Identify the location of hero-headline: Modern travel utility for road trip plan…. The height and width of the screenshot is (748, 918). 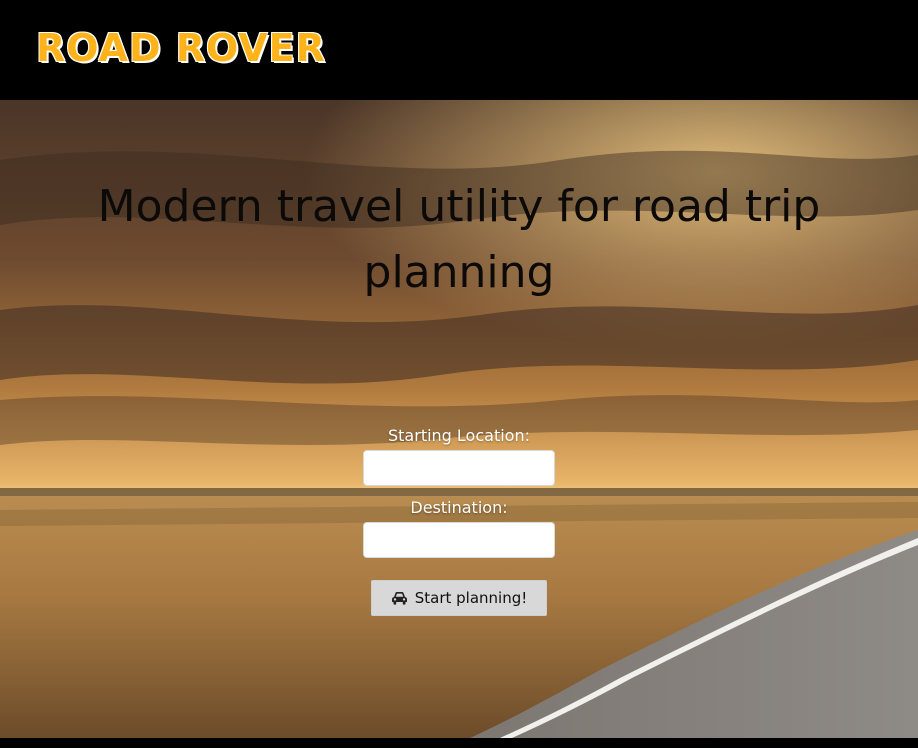
(459, 239).